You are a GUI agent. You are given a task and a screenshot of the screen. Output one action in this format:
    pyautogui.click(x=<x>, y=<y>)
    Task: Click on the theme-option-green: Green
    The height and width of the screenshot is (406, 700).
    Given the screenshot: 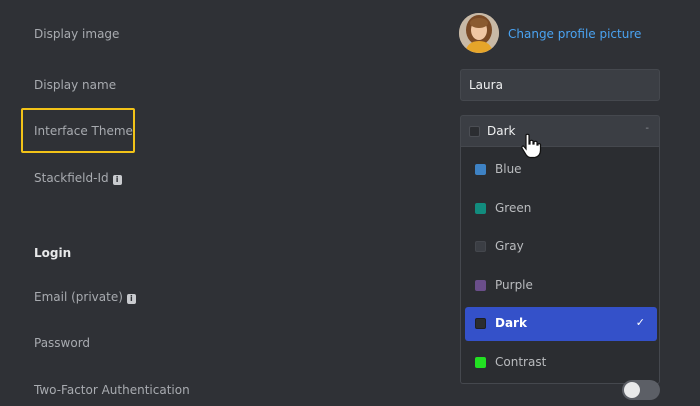 What is the action you would take?
    pyautogui.click(x=561, y=209)
    